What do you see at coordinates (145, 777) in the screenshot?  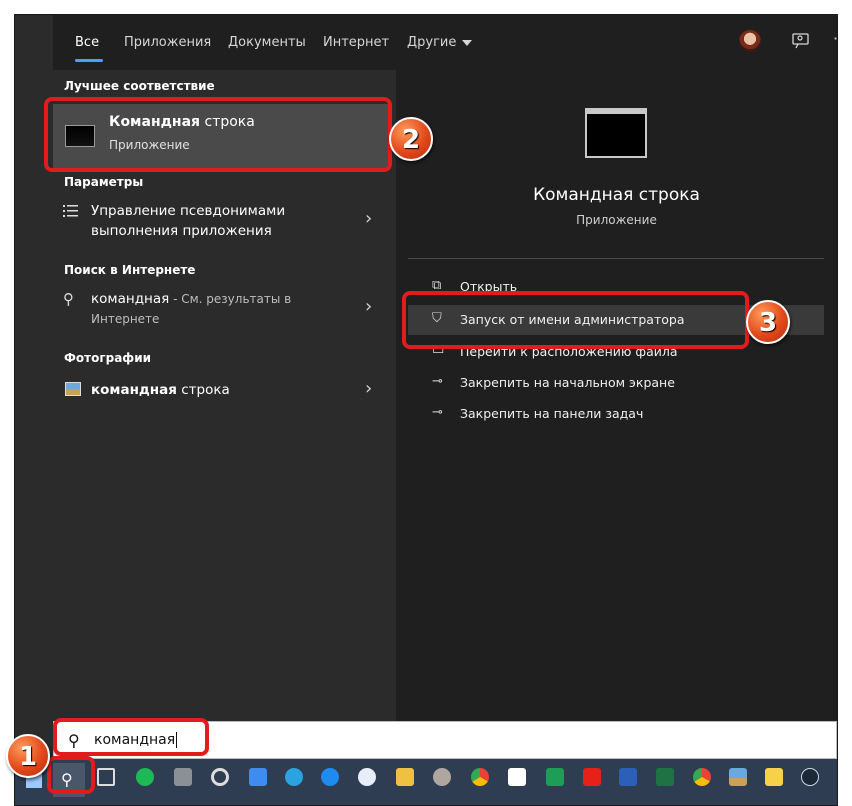 I see `spotify-icon` at bounding box center [145, 777].